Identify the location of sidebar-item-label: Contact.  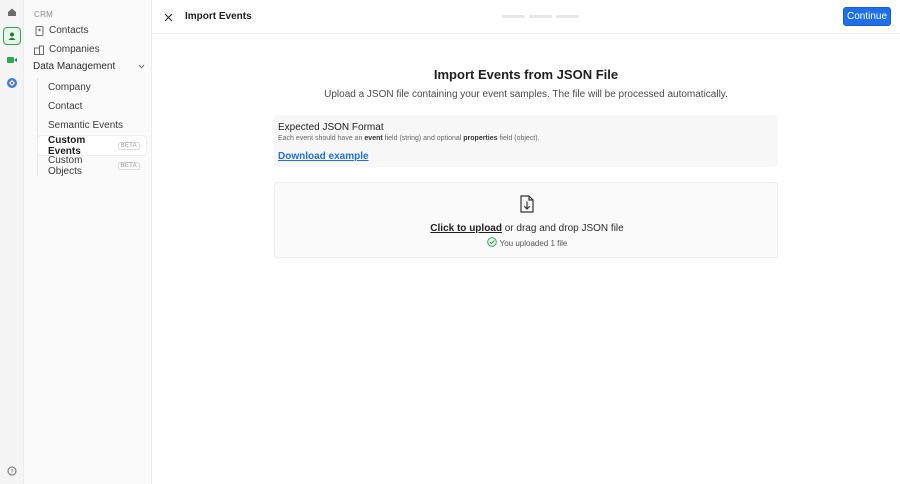
(65, 106).